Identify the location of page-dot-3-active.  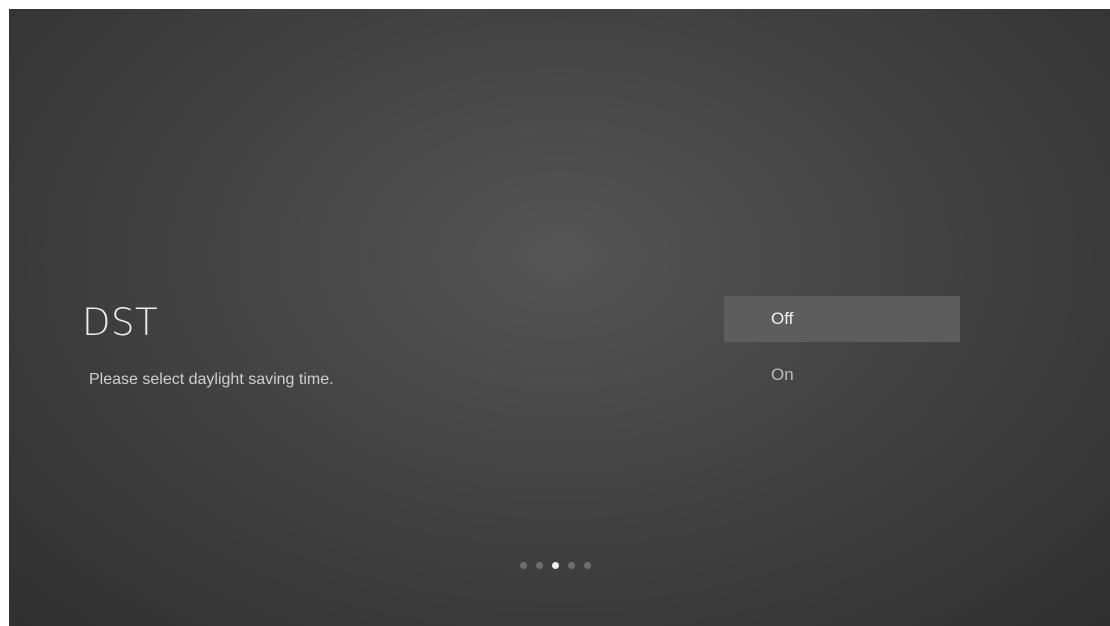
(555, 565).